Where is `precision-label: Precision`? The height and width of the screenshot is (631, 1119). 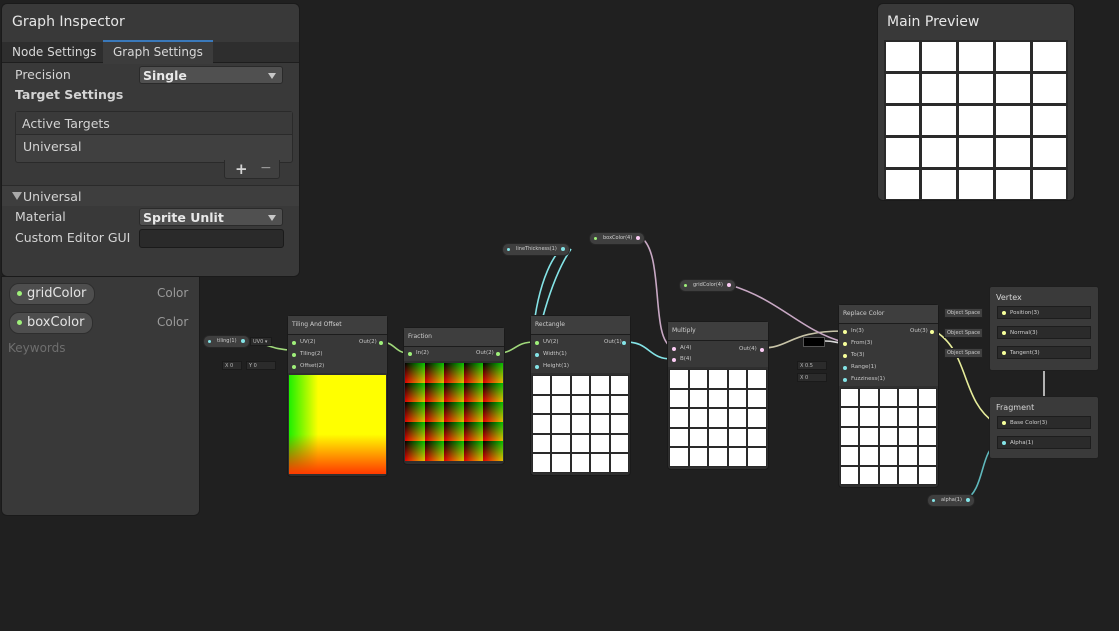 precision-label: Precision is located at coordinates (43, 74).